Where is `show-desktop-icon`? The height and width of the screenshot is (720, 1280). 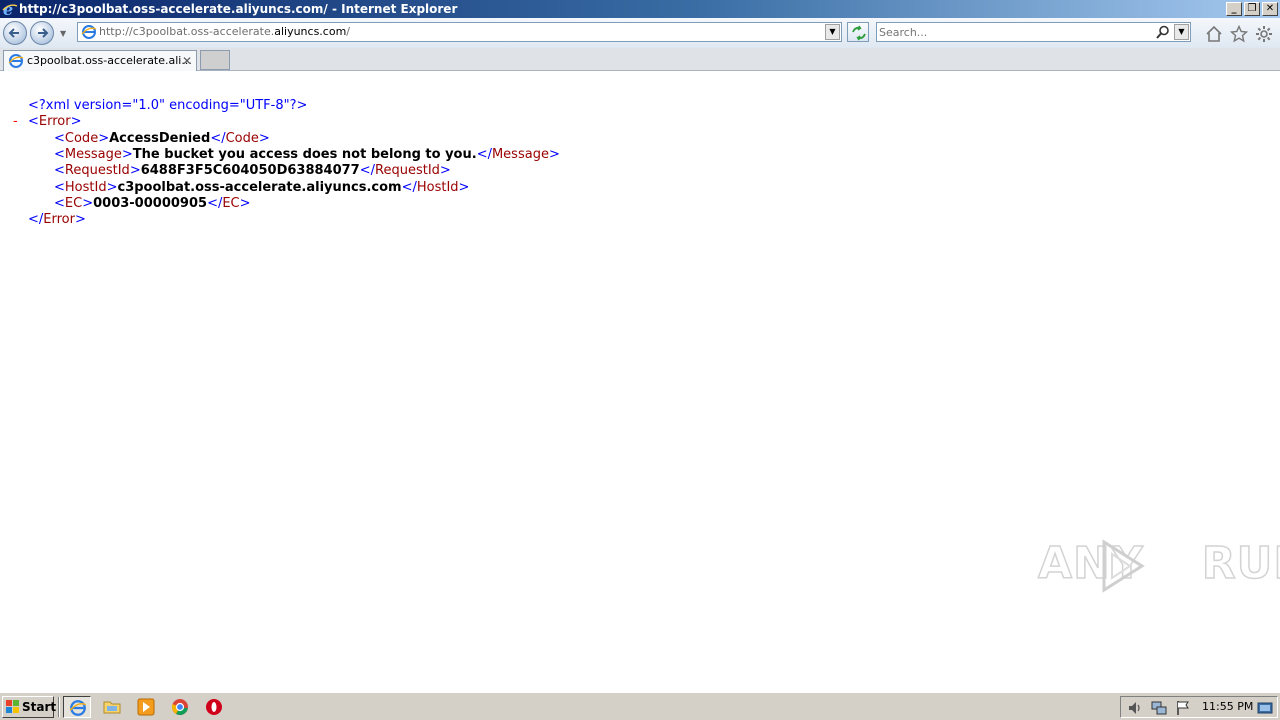
show-desktop-icon is located at coordinates (1265, 708).